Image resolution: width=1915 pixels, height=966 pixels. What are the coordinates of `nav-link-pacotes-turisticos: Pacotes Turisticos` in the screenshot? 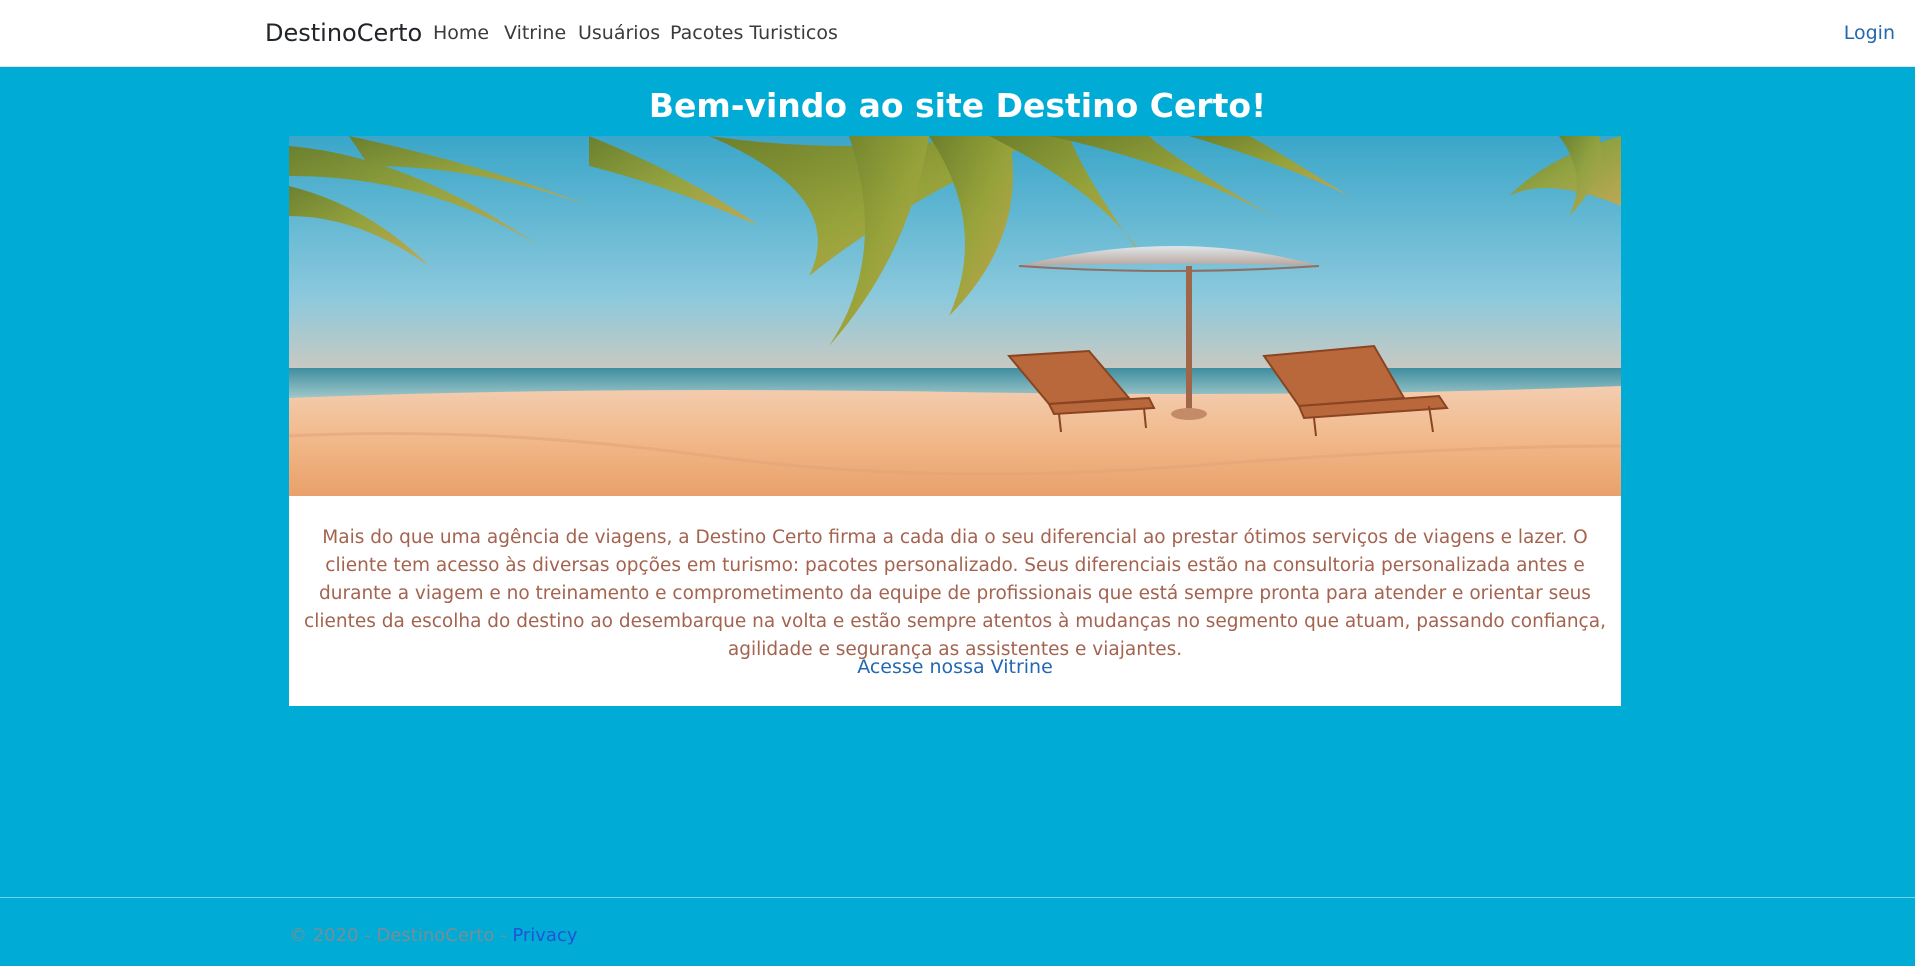 It's located at (754, 33).